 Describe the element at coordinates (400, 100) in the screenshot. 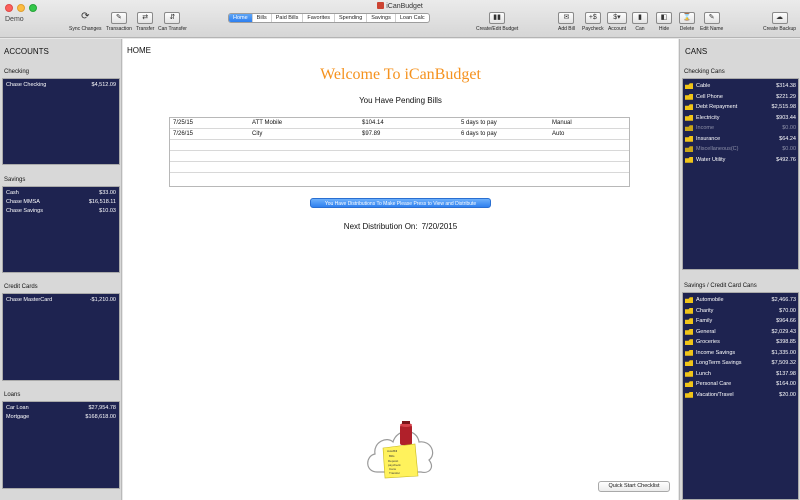

I see `pending-bills-title: You Have Pending Bills` at that location.